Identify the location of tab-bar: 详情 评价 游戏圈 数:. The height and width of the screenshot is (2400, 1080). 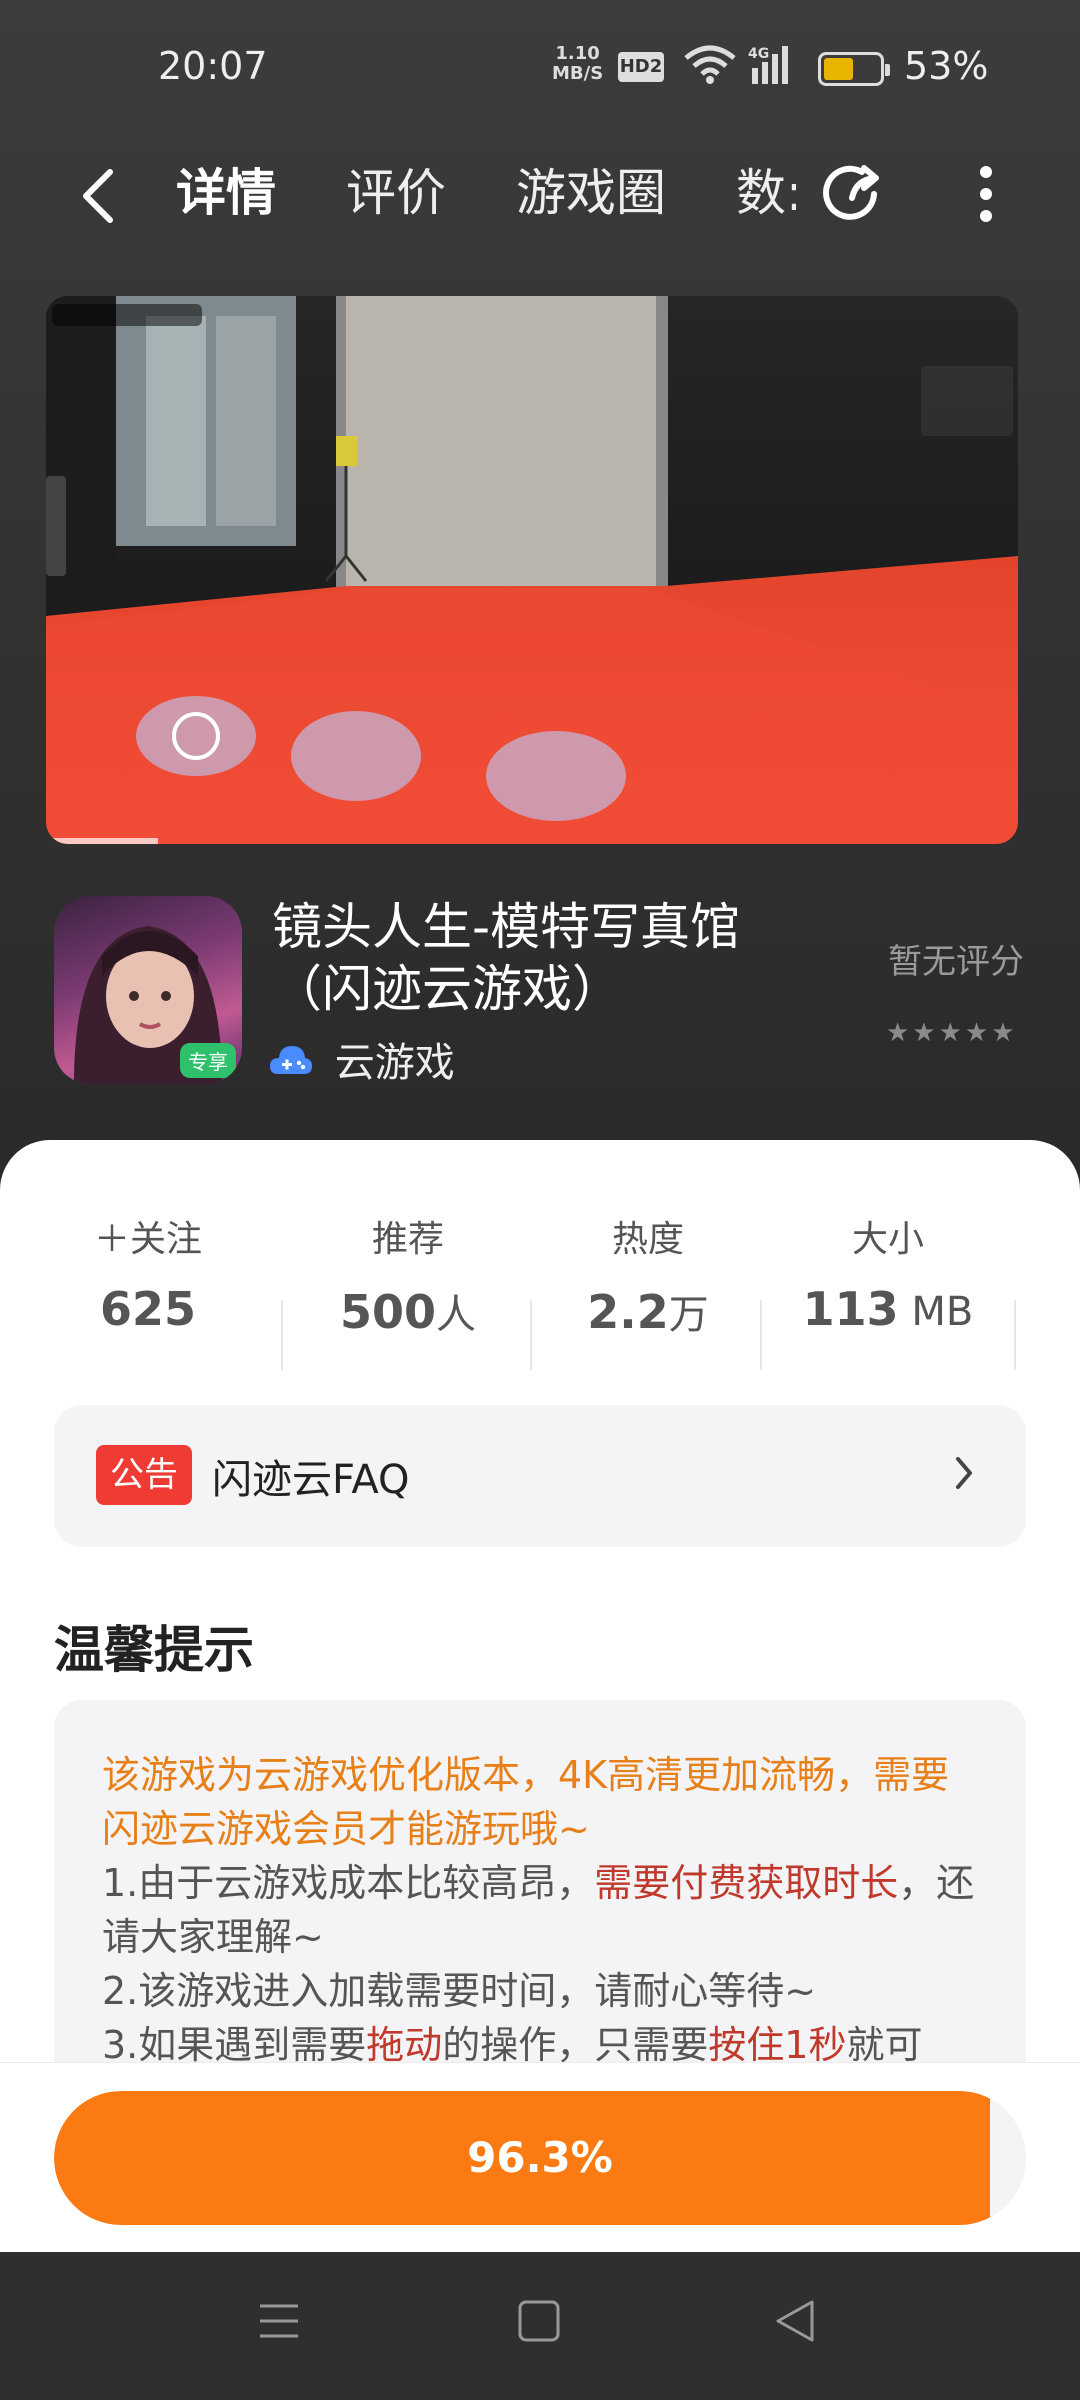
(486, 203).